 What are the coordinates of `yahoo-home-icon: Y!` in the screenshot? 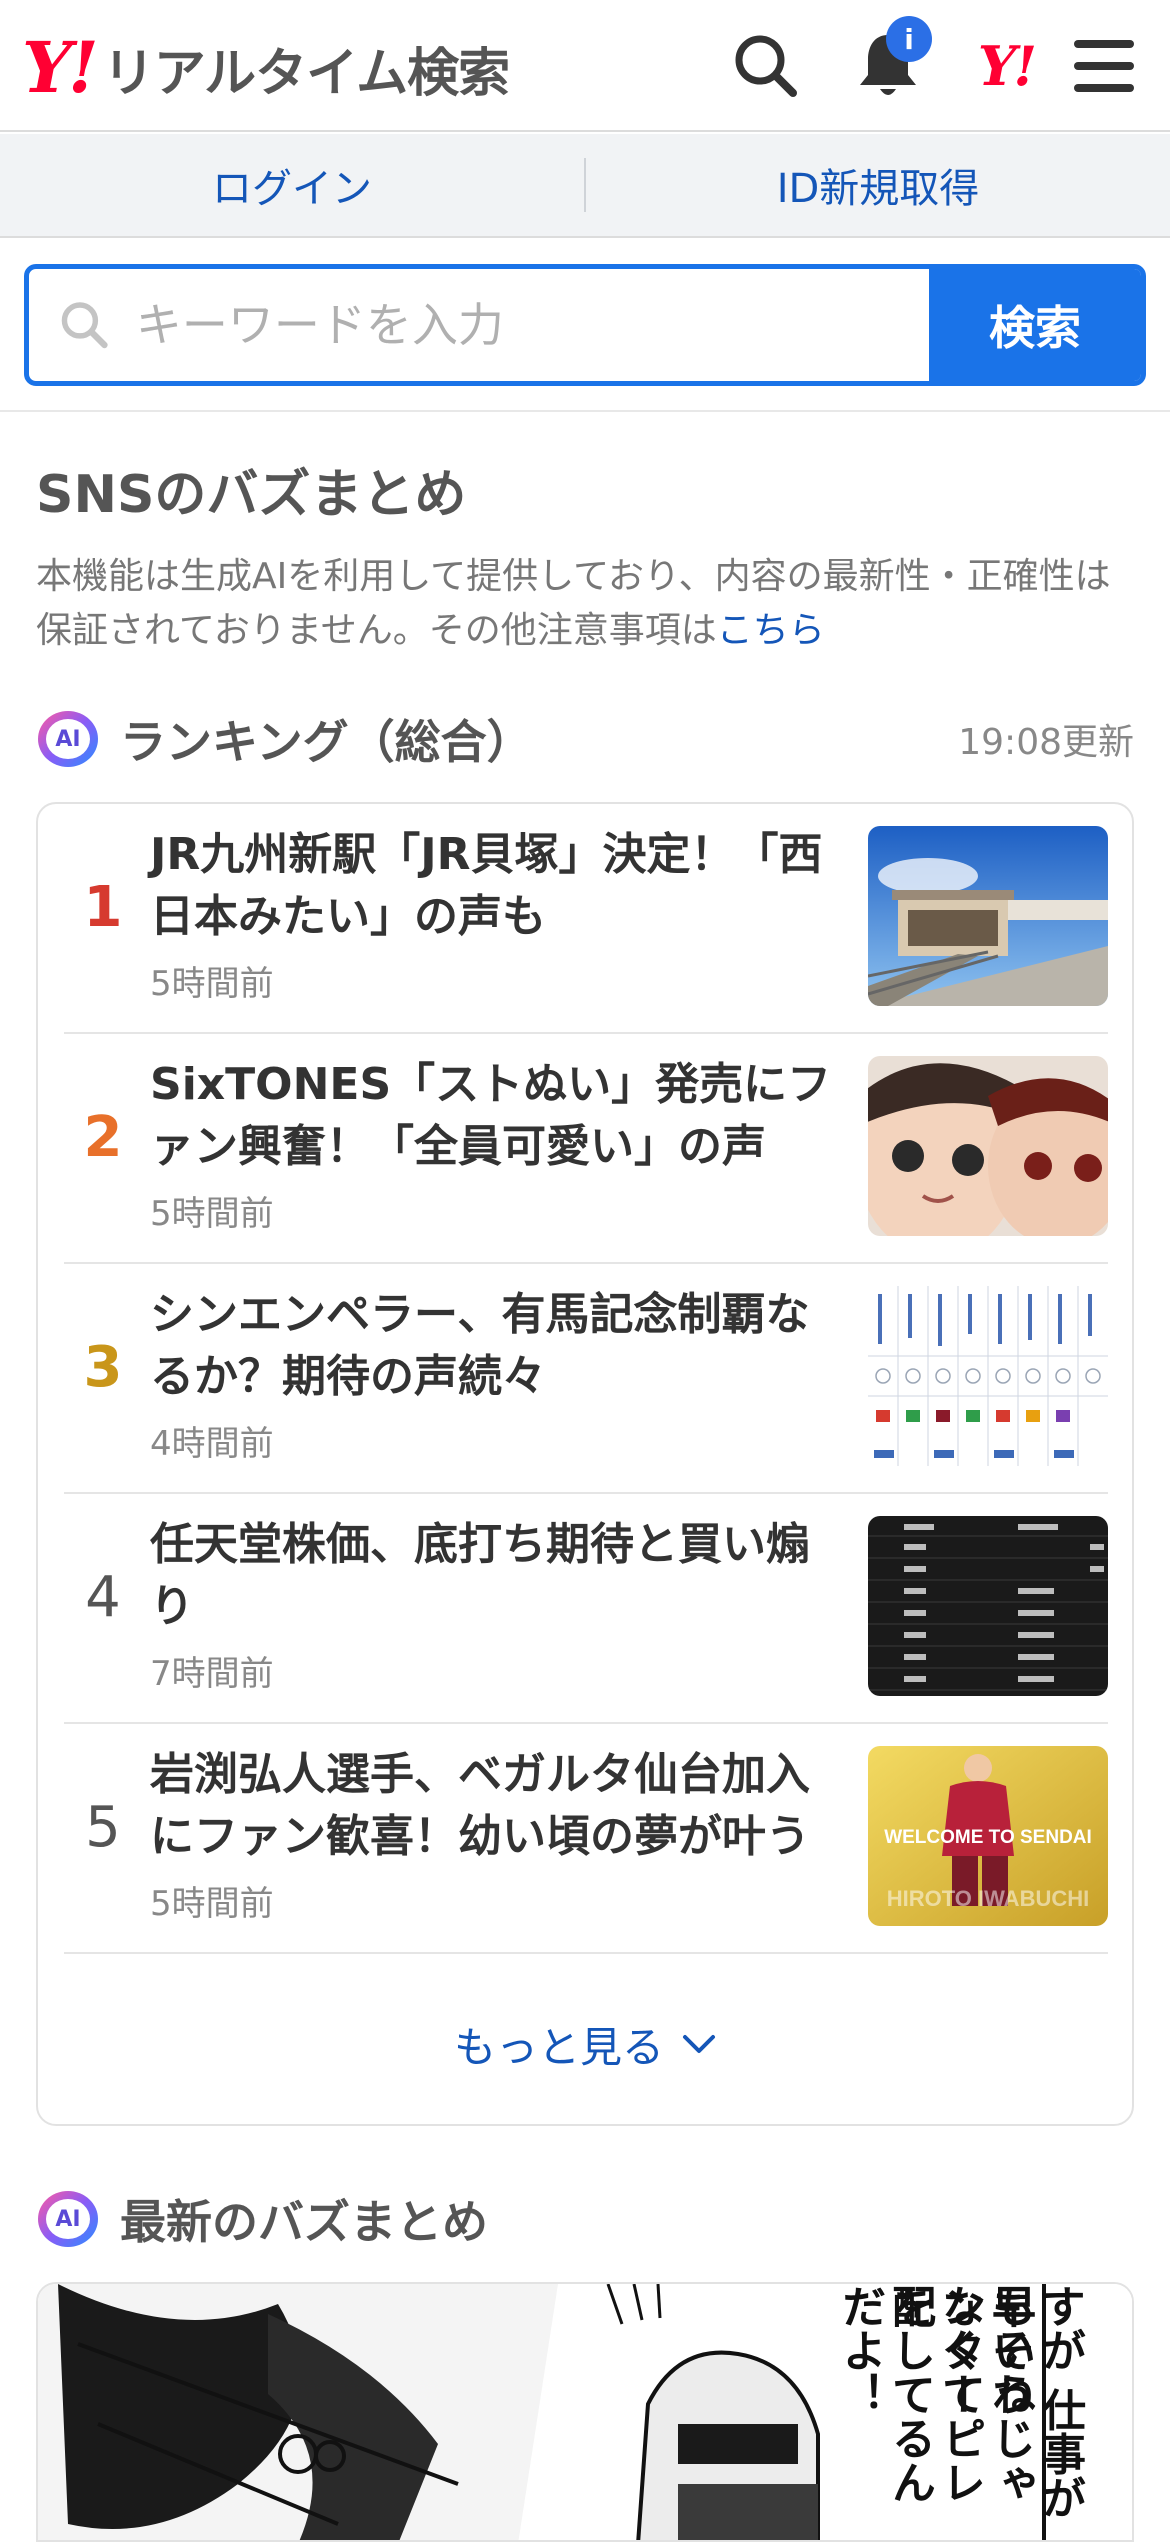 It's located at (1006, 66).